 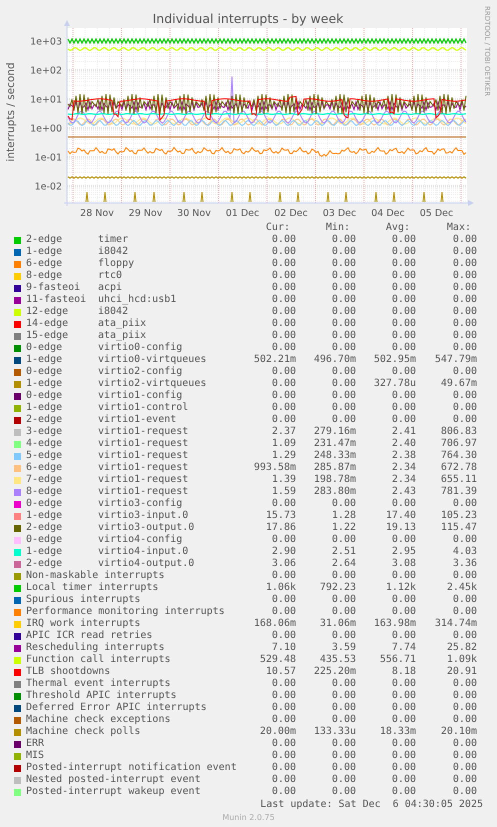 I want to click on legend-value: 1.09, so click(x=283, y=444).